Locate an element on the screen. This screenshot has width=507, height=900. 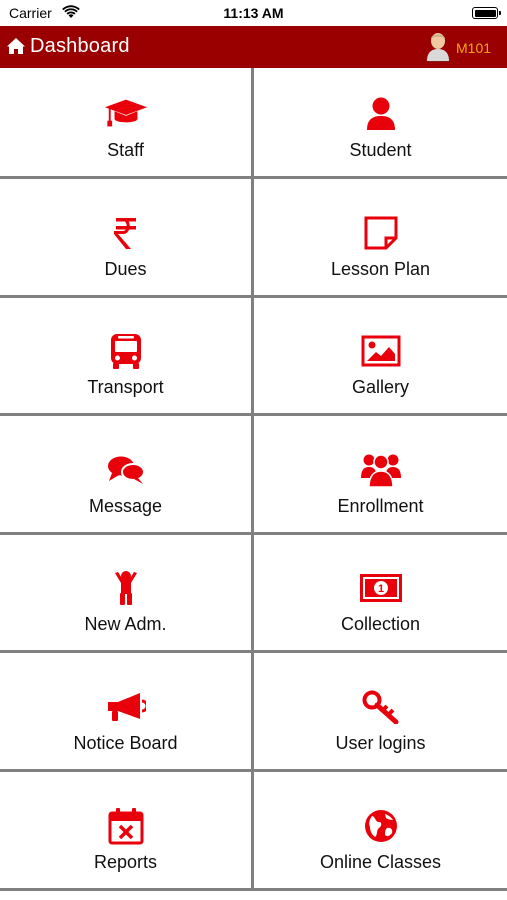
tile-label: User logins is located at coordinates (380, 743).